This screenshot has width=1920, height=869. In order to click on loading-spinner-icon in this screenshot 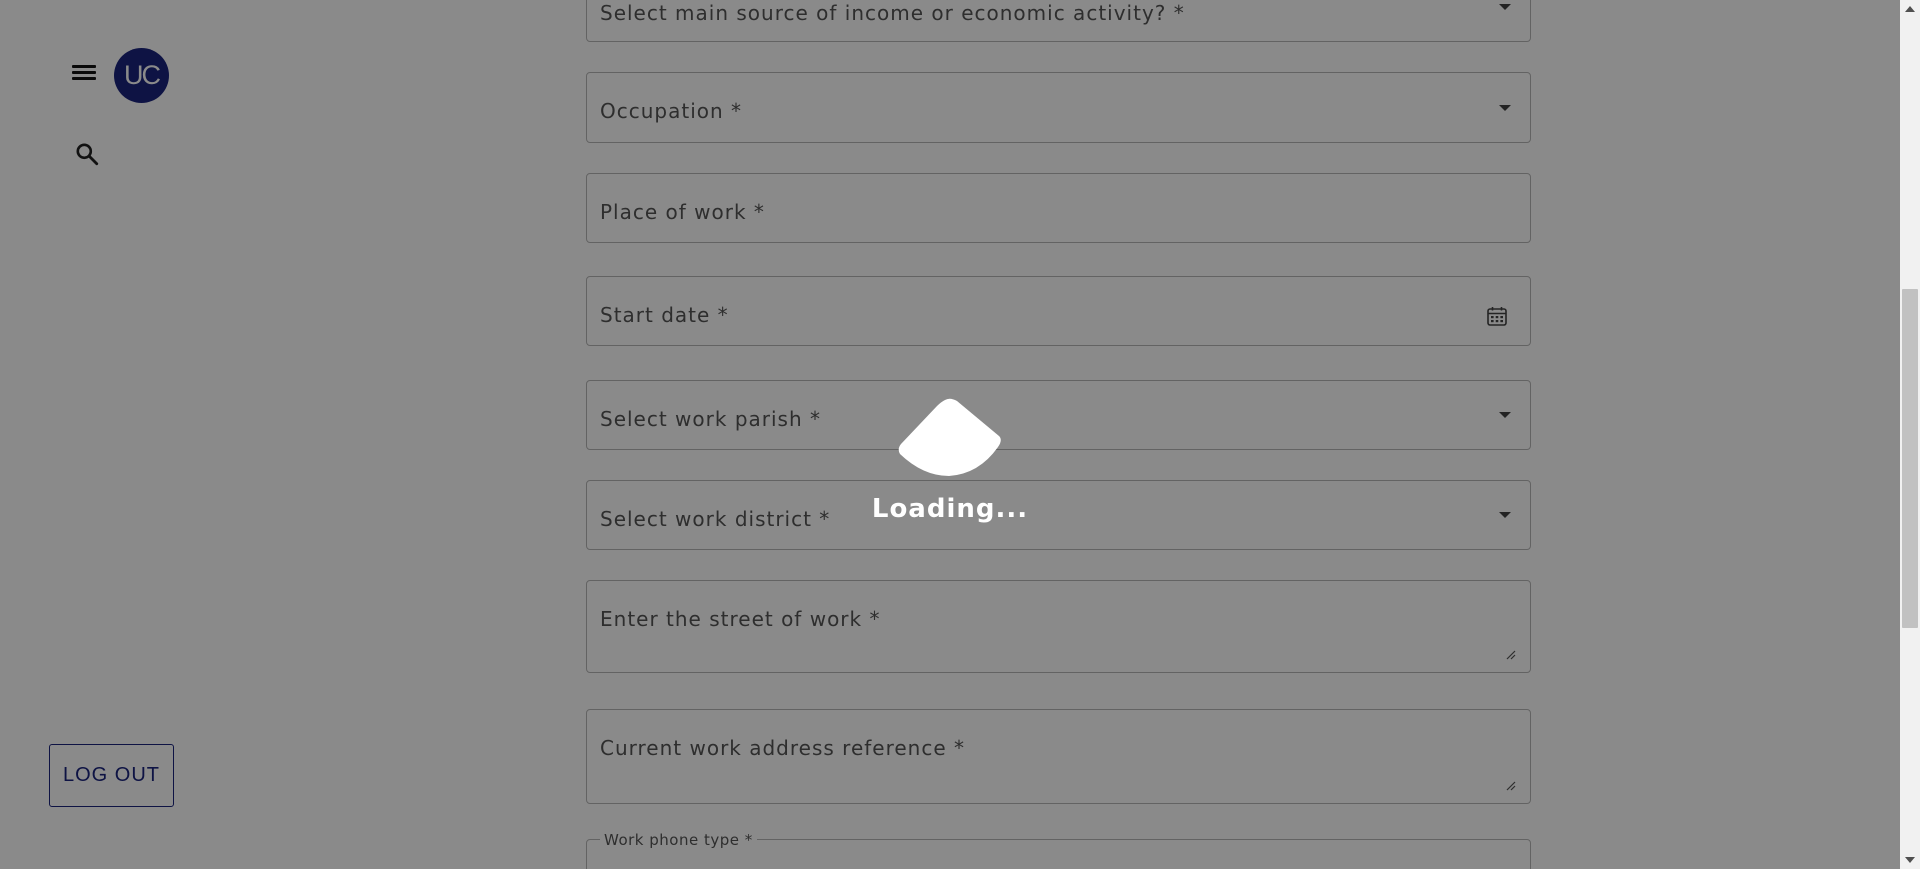, I will do `click(949, 437)`.